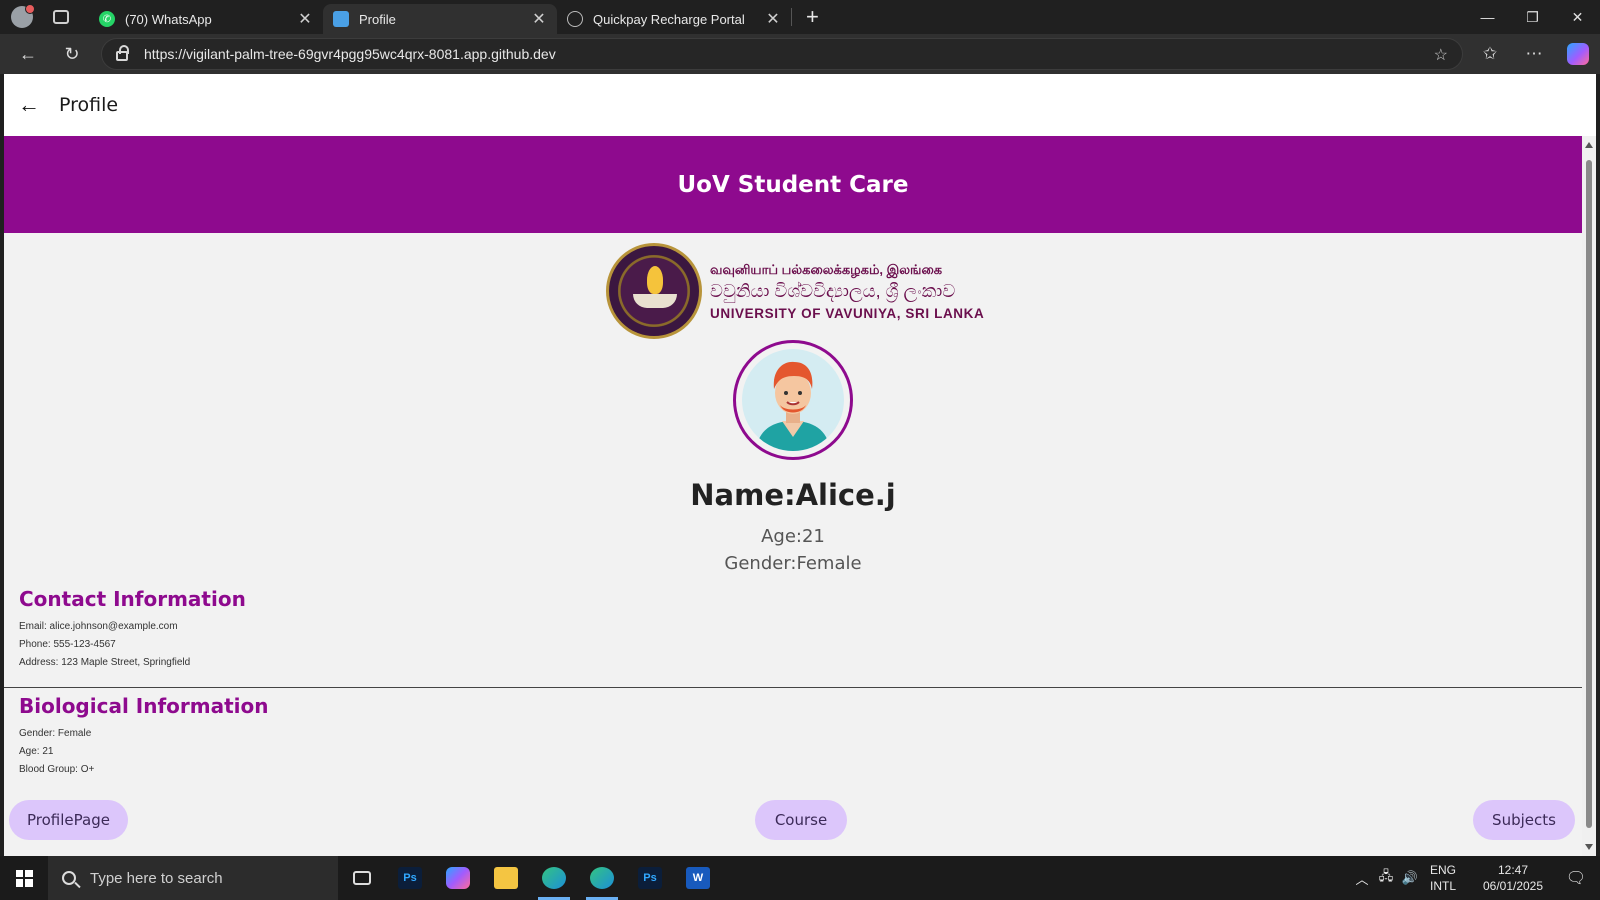 This screenshot has height=900, width=1600. Describe the element at coordinates (98, 626) in the screenshot. I see `contact-email: Email: alice.johnson@example.com` at that location.